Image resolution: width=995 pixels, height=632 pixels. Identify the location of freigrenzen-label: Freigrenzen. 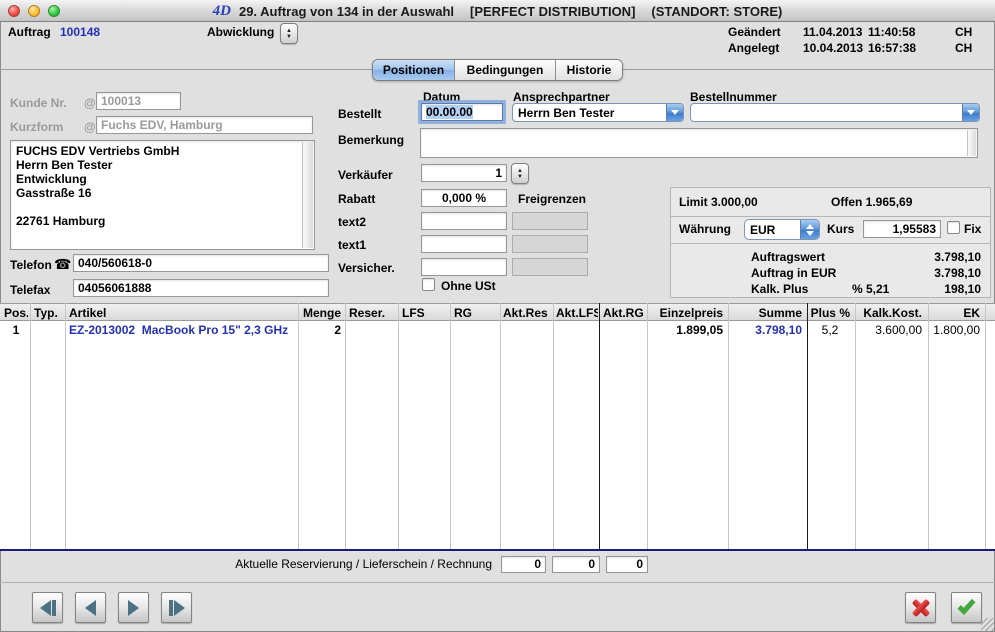
(552, 199).